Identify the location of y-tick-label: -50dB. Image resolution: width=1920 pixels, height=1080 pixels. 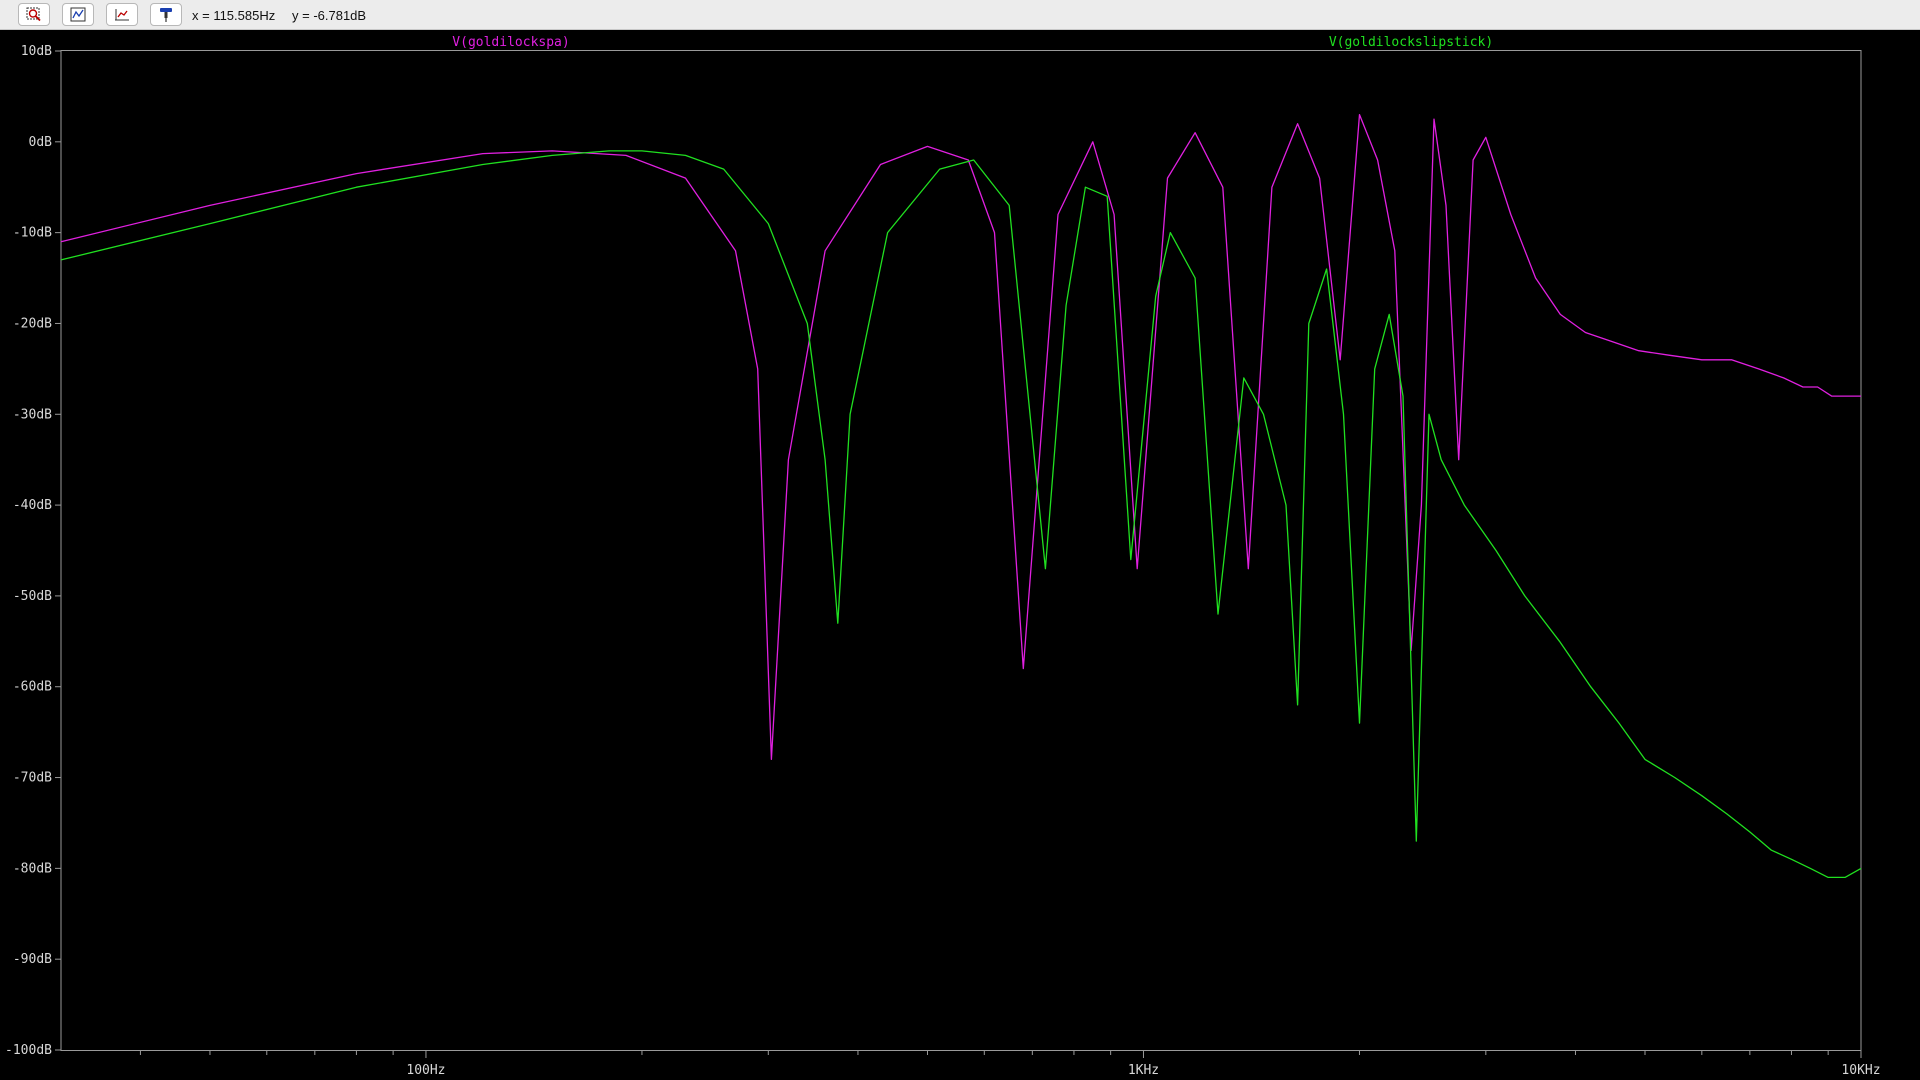
(32, 596).